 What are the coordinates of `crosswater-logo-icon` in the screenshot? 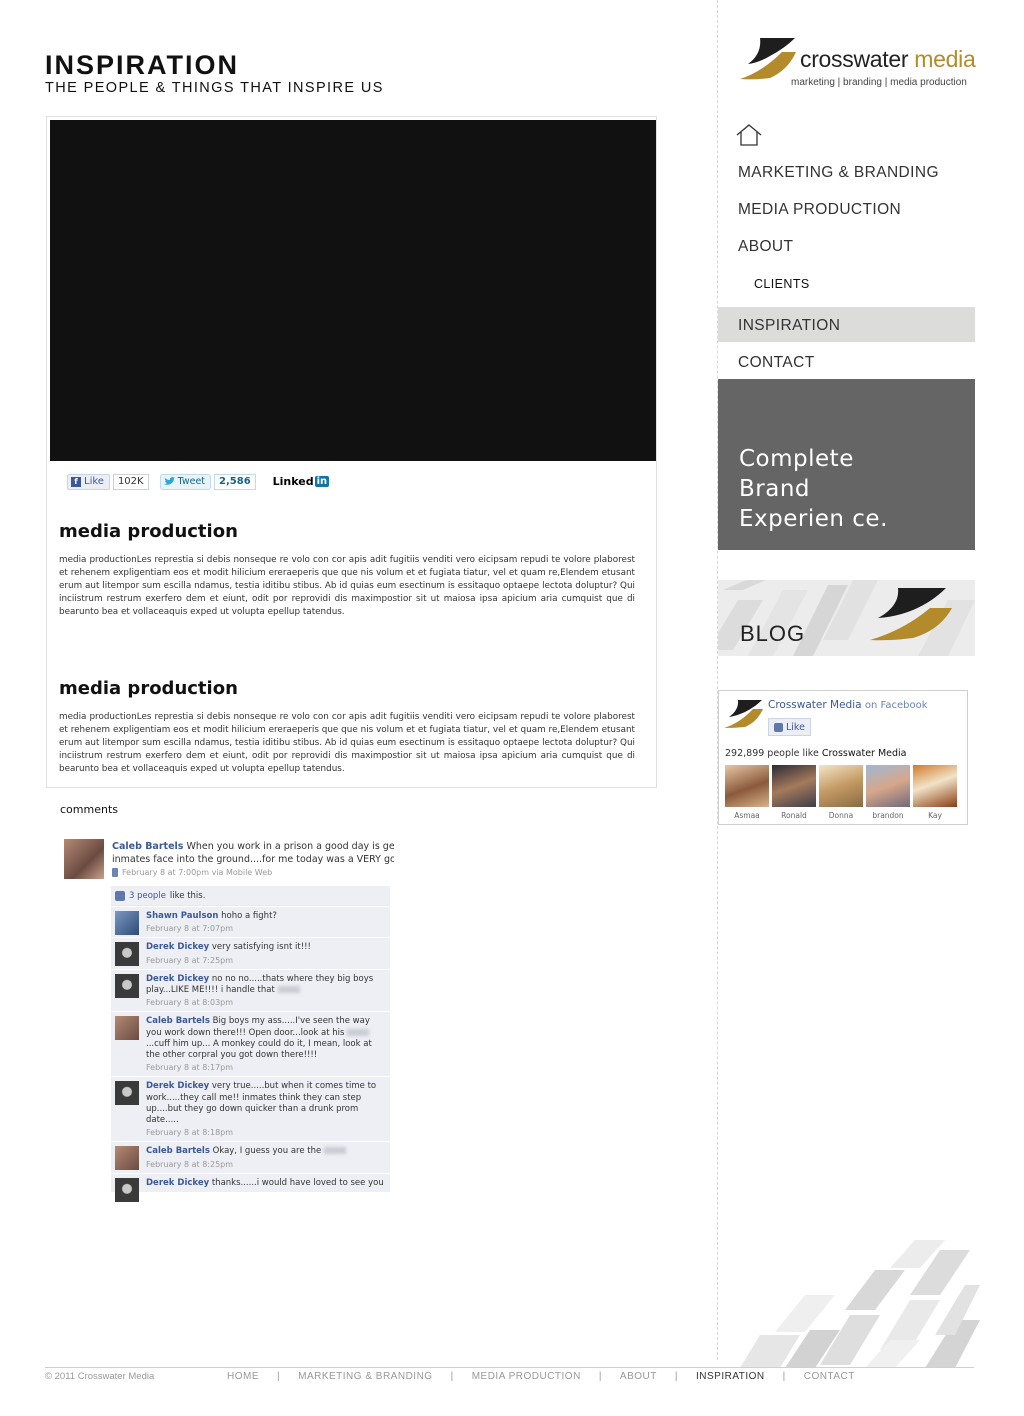 It's located at (743, 714).